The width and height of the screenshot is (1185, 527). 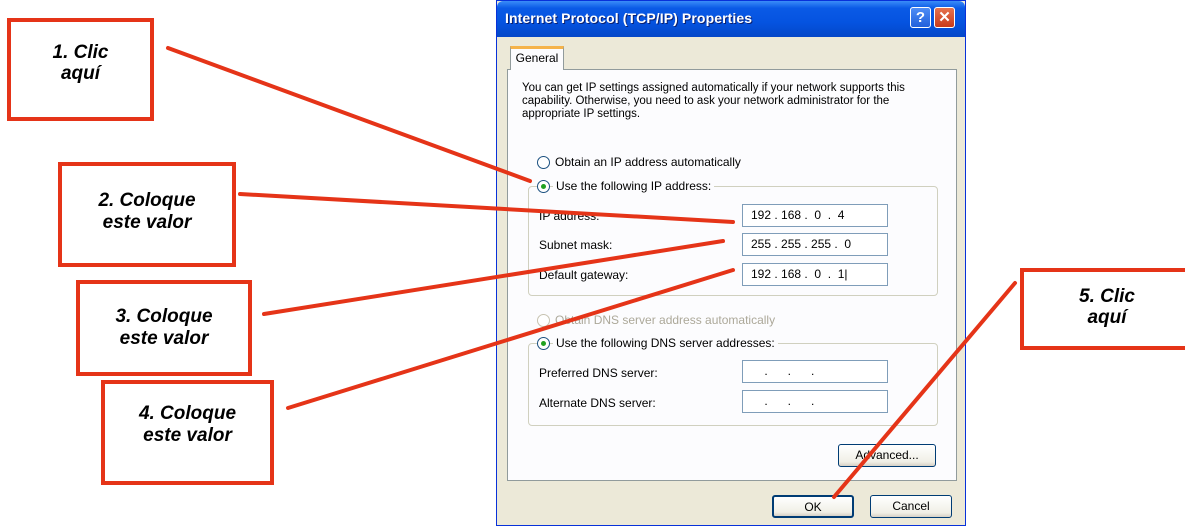 What do you see at coordinates (576, 245) in the screenshot?
I see `subnet-mask-label: Subnet mask:` at bounding box center [576, 245].